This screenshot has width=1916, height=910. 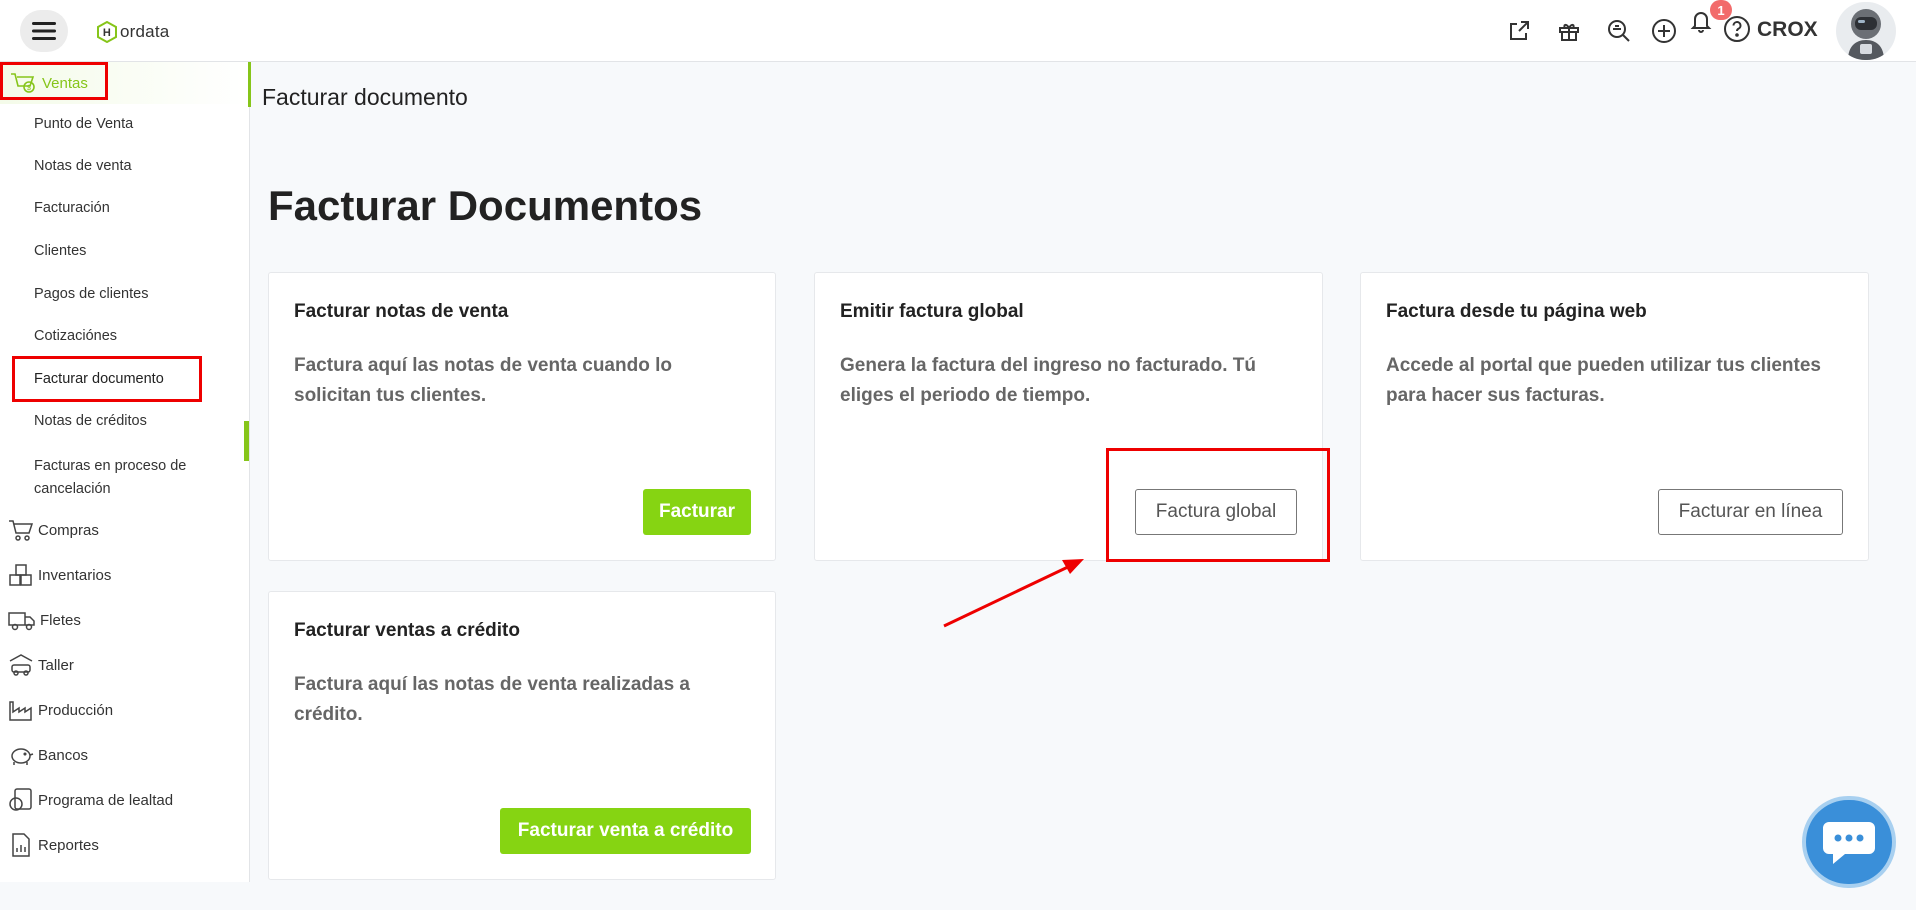 I want to click on factory-icon, so click(x=20, y=711).